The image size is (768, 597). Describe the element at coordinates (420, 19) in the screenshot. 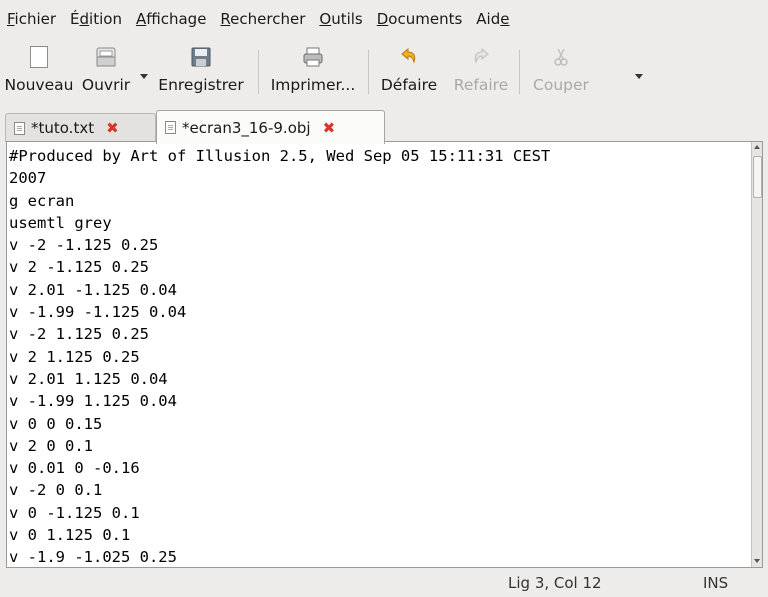

I see `menu-documents: Documents` at that location.